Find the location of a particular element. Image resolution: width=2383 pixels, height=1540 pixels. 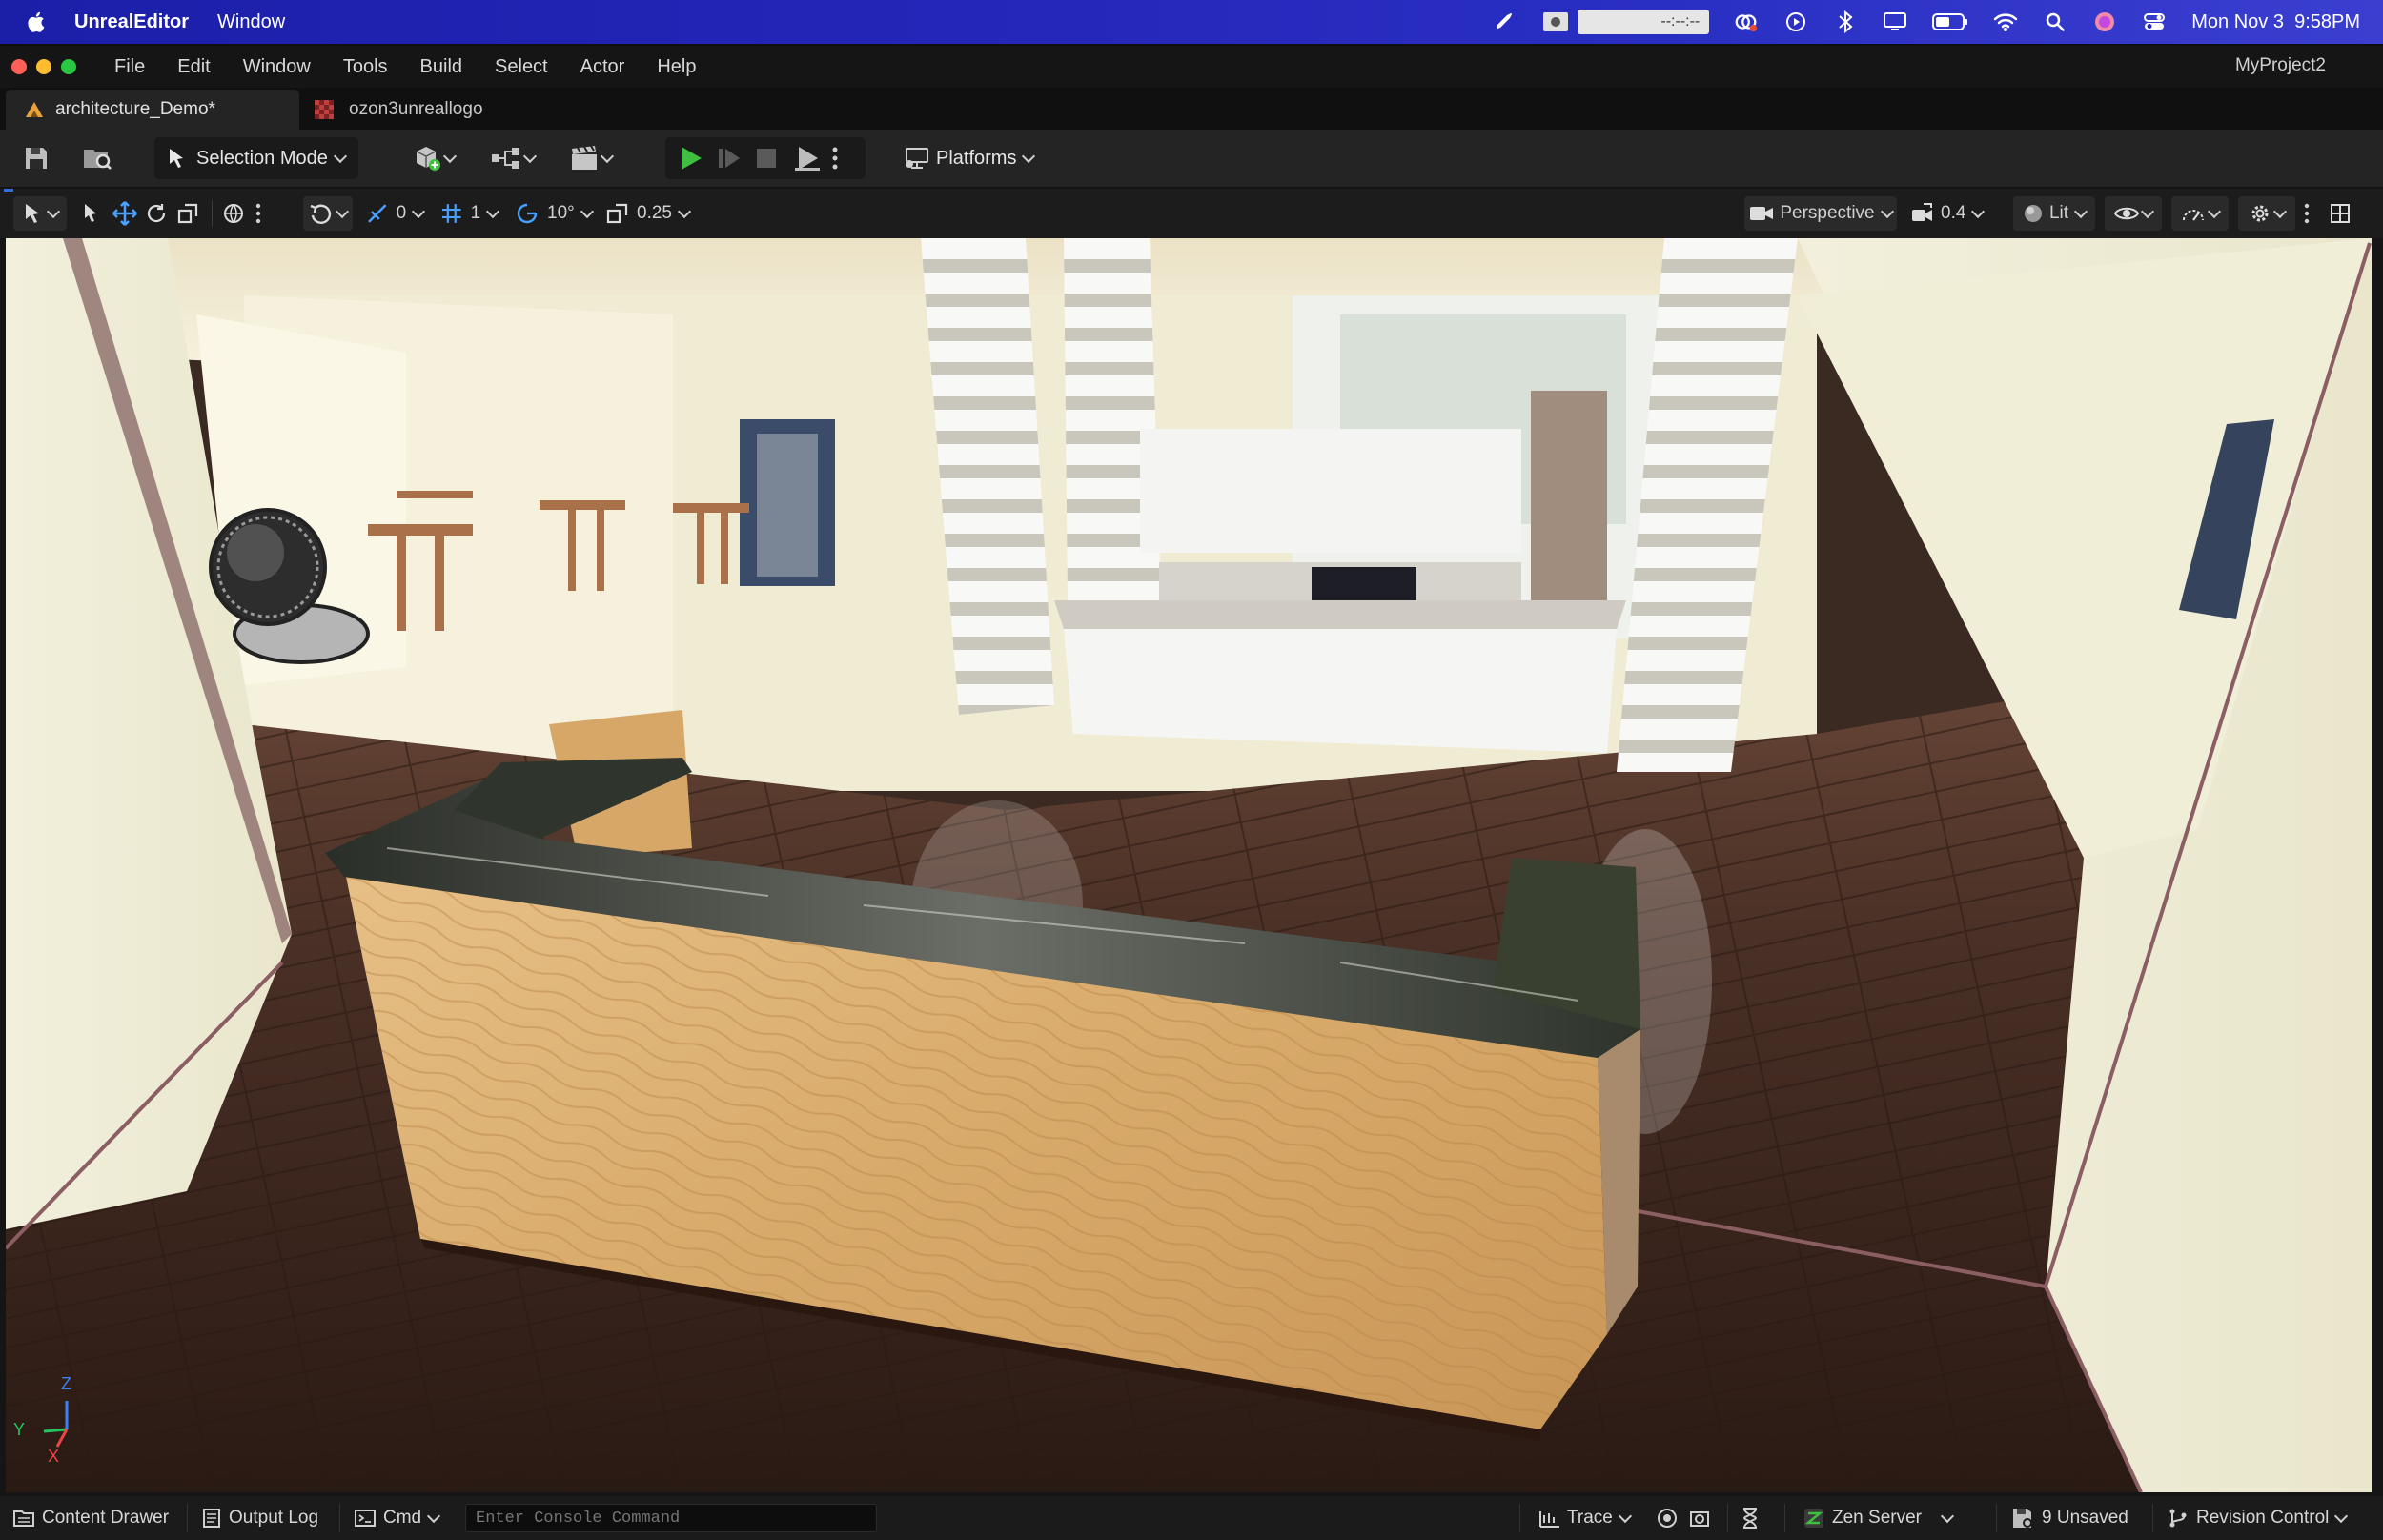

apple-logo-icon is located at coordinates (37, 22).